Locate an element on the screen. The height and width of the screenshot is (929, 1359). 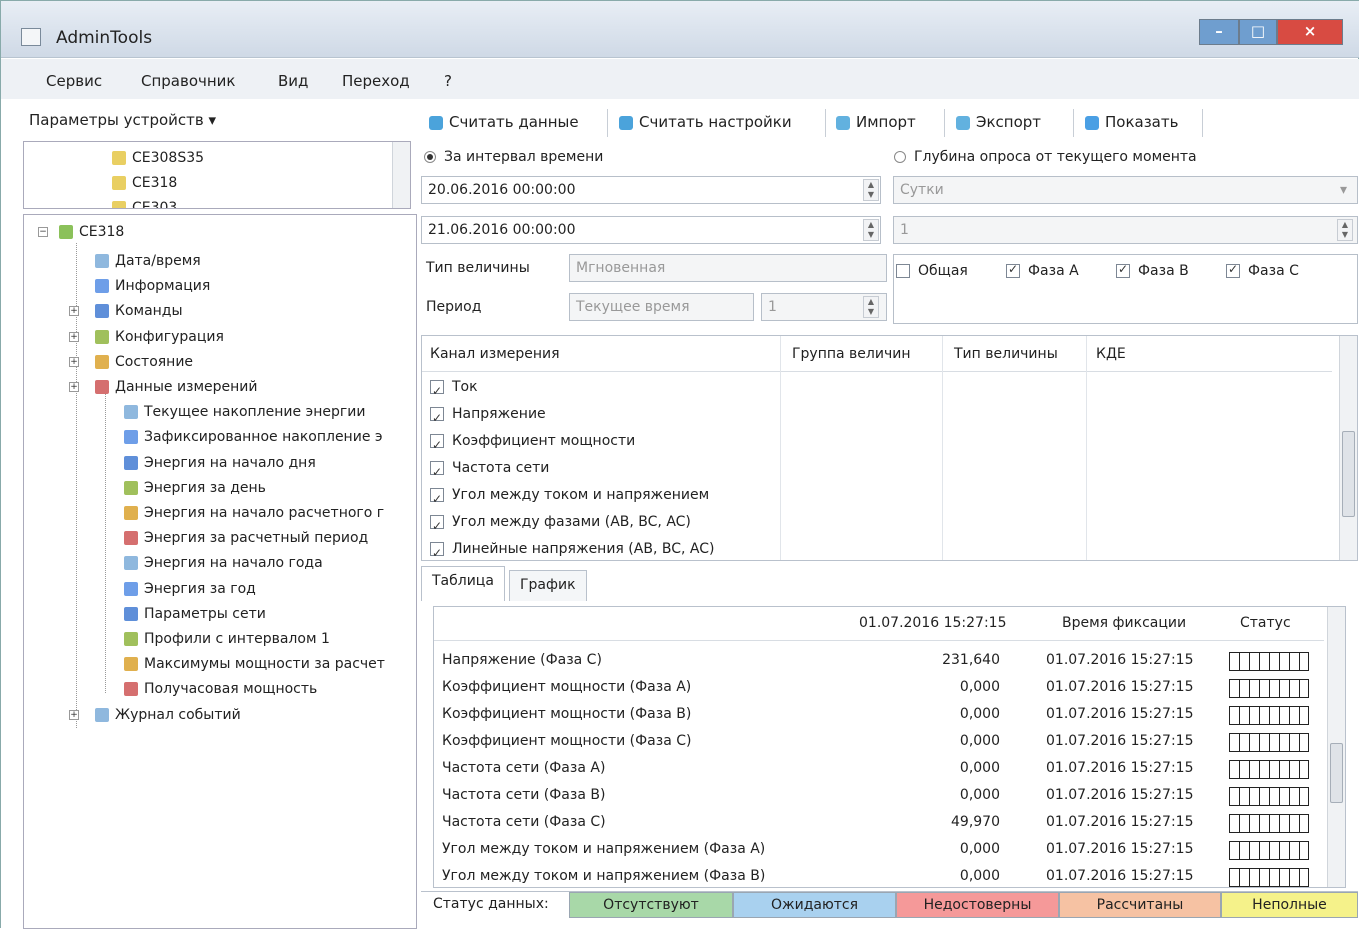
channel-row: Коэффициент мощности is located at coordinates (532, 443).